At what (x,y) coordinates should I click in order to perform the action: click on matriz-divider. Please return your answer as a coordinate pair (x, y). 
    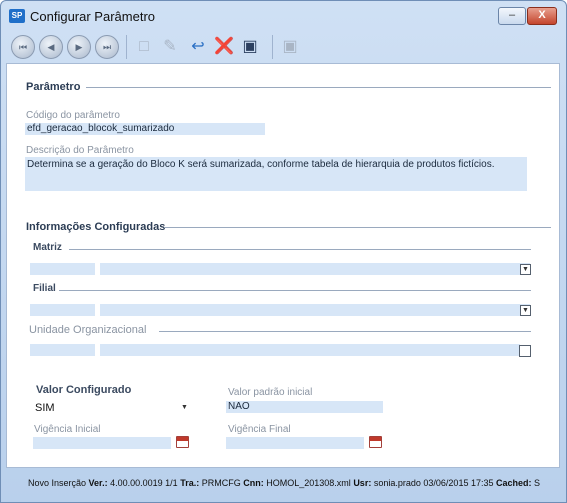
    Looking at the image, I should click on (300, 249).